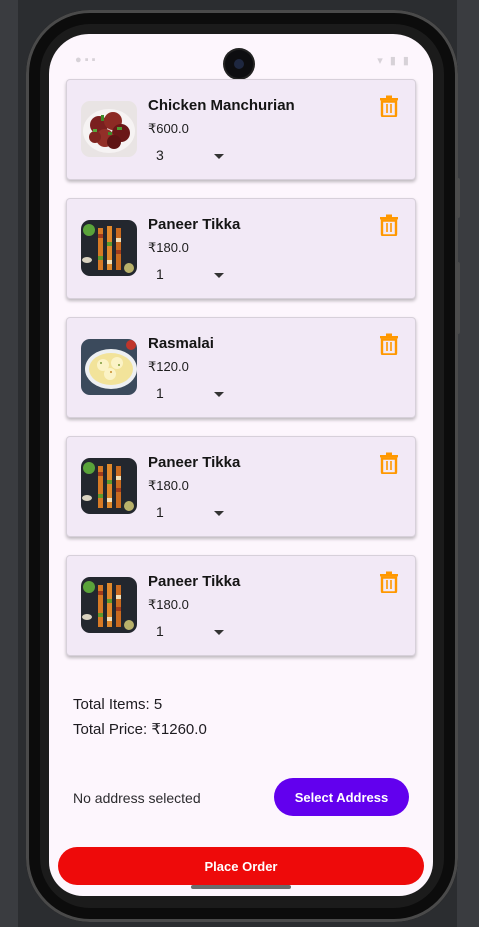  Describe the element at coordinates (241, 887) in the screenshot. I see `home-indicator` at that location.